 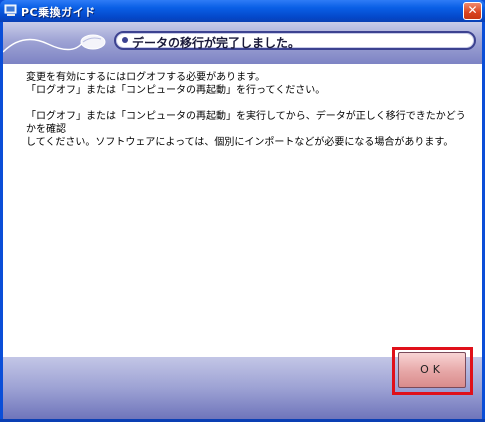 I want to click on body-line: 「ログオフ」または「コンピュータの再起動」を行ってください。, so click(x=176, y=90).